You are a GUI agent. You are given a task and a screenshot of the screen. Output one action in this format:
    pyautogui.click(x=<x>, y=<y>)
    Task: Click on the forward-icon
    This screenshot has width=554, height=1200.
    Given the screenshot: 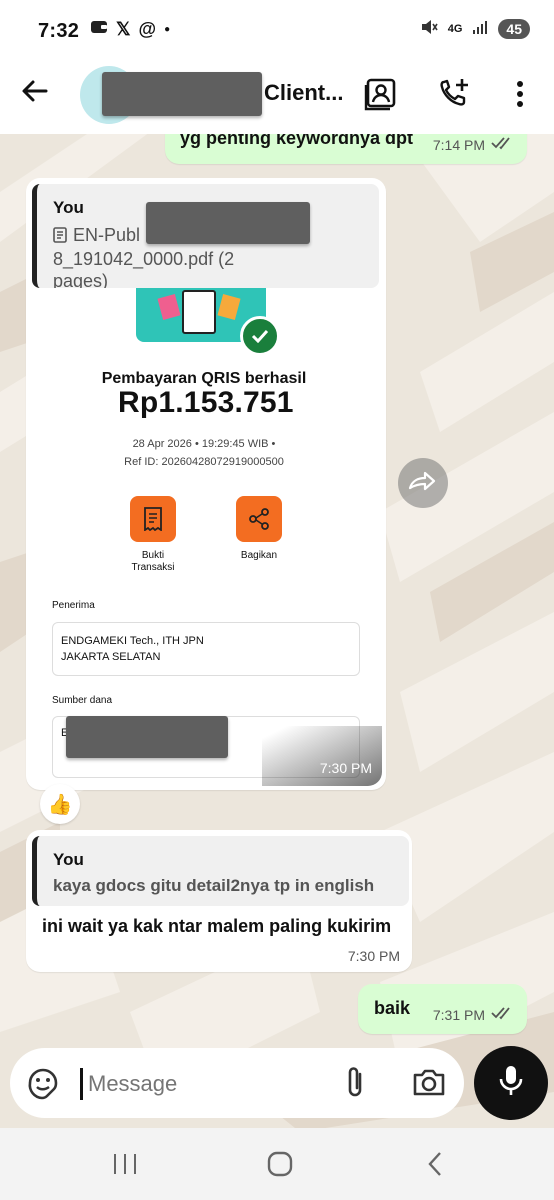 What is the action you would take?
    pyautogui.click(x=423, y=483)
    